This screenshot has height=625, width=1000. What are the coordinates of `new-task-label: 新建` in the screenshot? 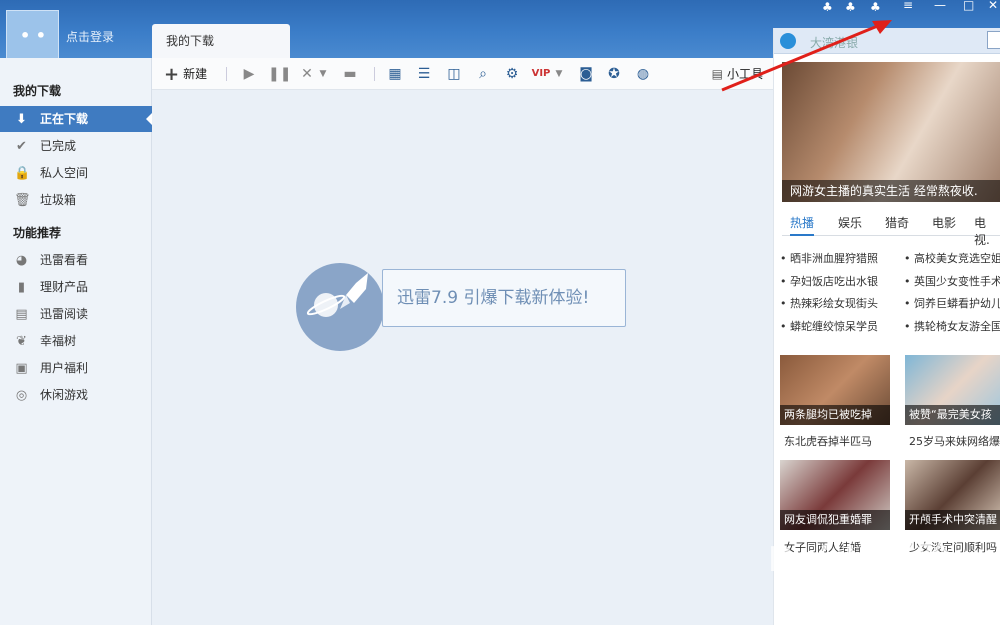 It's located at (195, 74).